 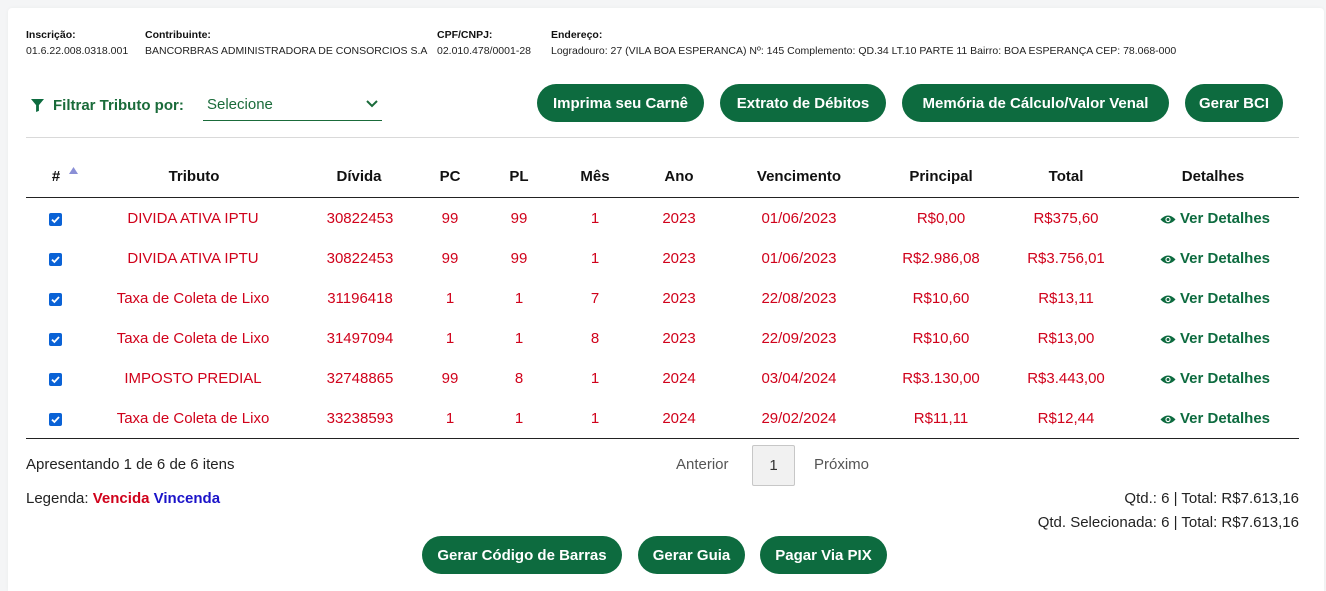 I want to click on barcode-button: Gerar Código de Barras, so click(x=522, y=555).